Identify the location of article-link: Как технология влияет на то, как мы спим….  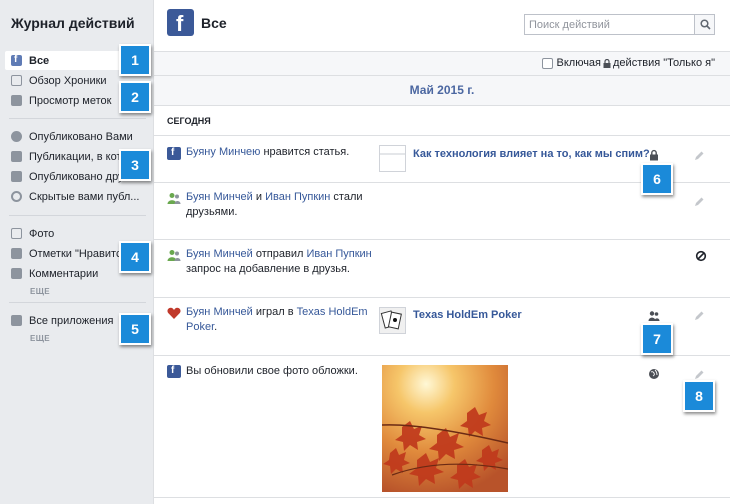
(531, 154).